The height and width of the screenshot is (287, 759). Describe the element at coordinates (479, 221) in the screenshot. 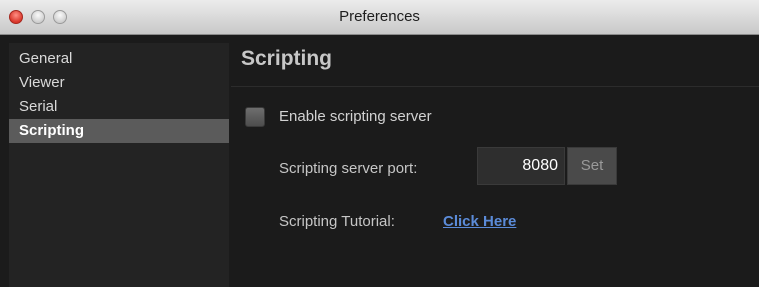

I see `scripting-tutorial-link: Click Here` at that location.